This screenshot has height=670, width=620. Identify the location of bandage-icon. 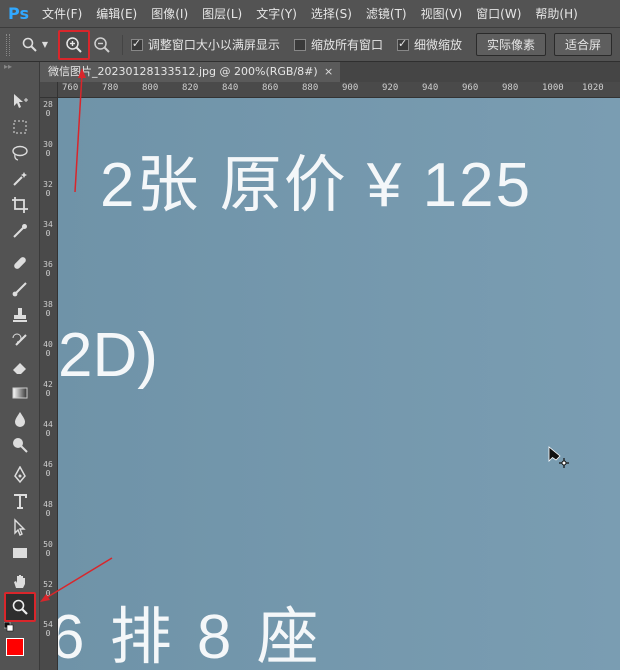
(20, 263).